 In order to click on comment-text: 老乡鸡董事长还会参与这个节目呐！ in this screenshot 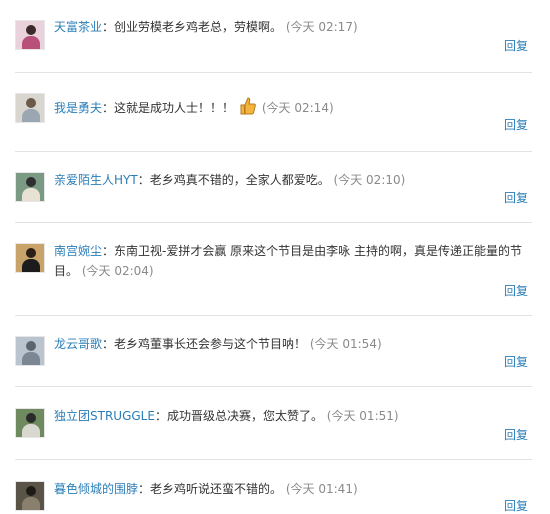, I will do `click(210, 344)`.